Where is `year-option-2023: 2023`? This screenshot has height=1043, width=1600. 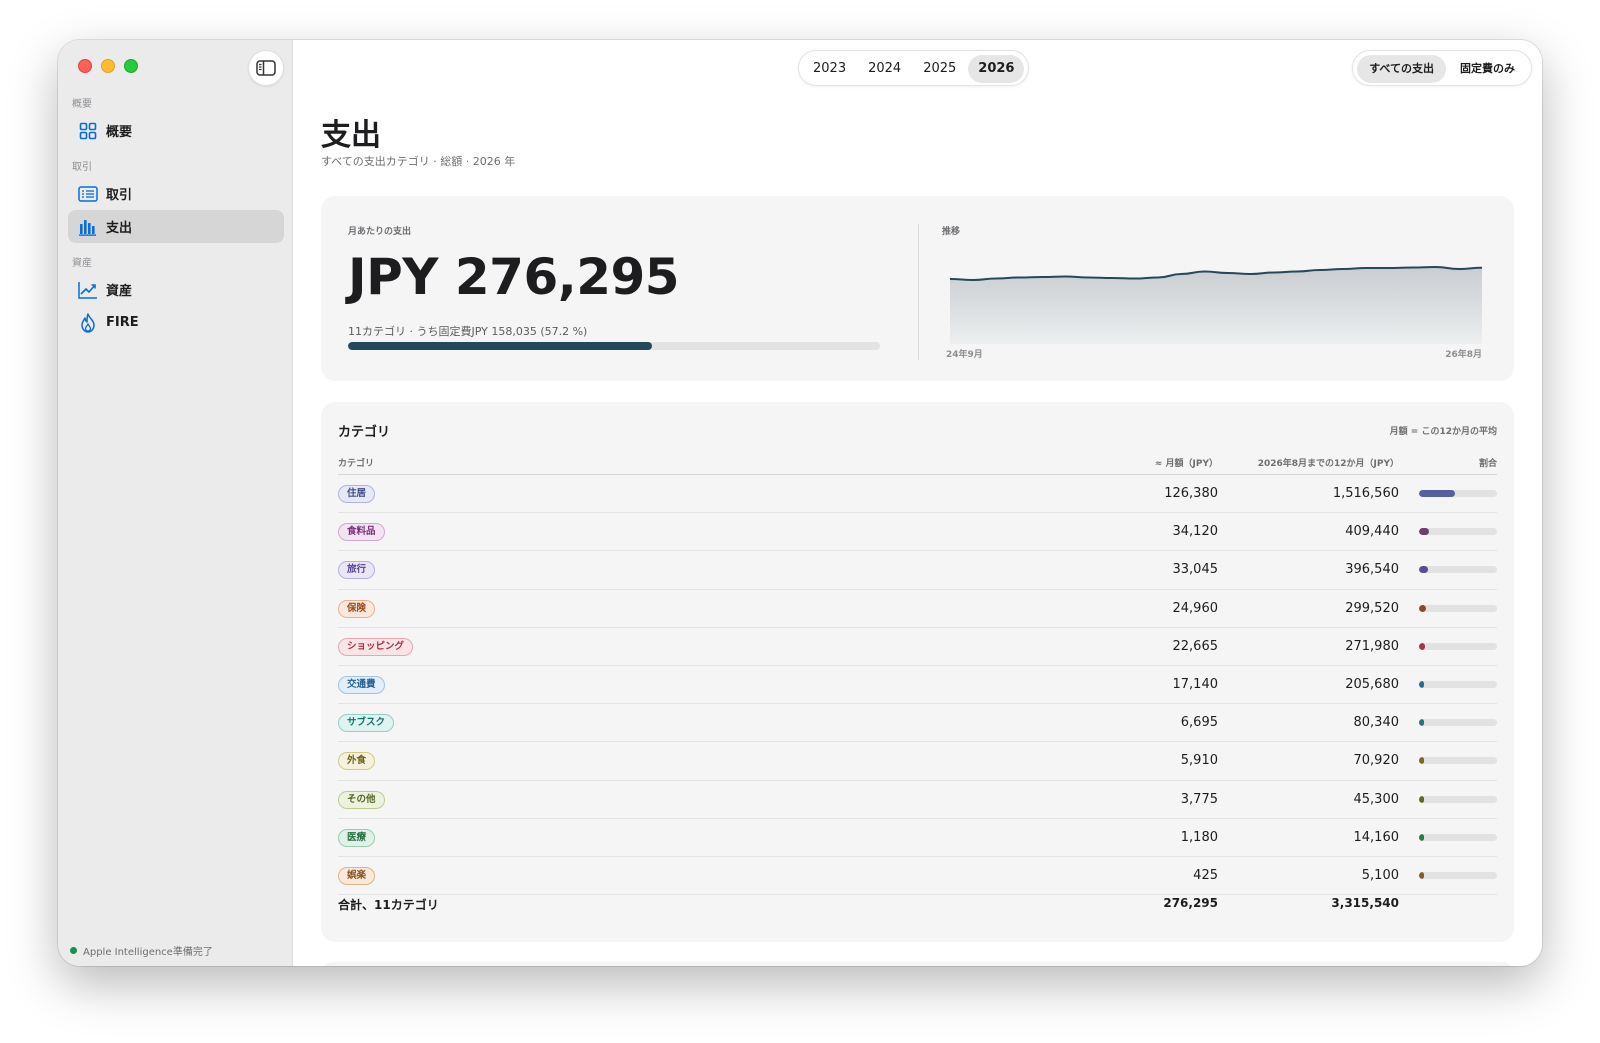 year-option-2023: 2023 is located at coordinates (829, 69).